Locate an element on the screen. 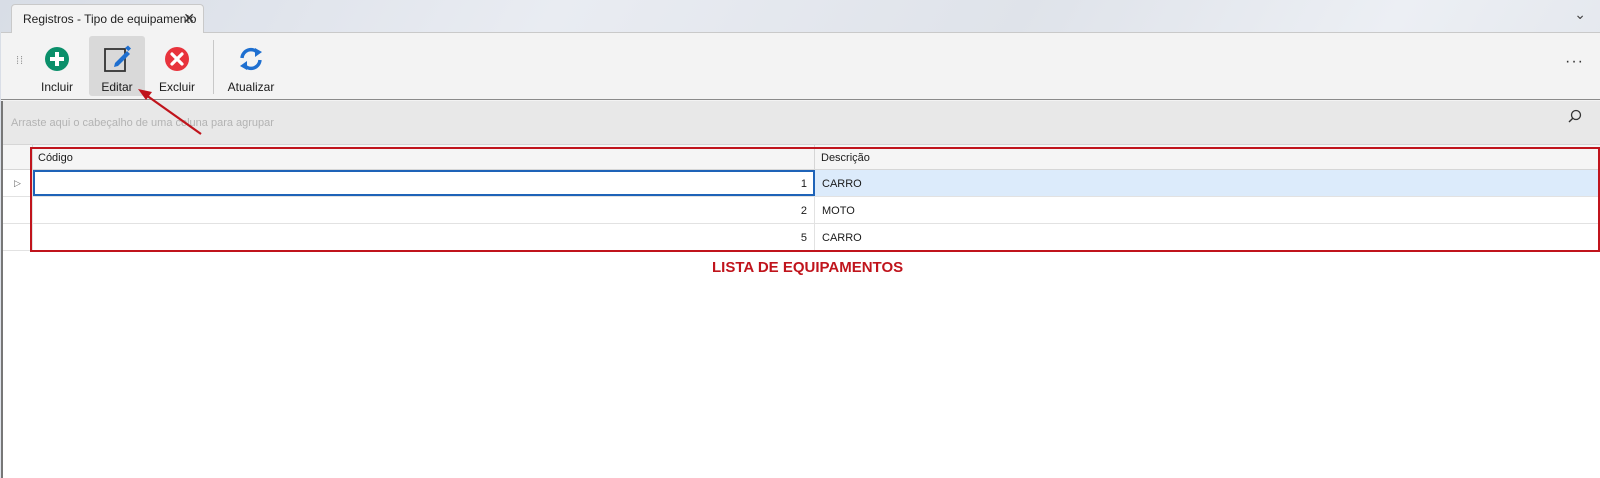 This screenshot has width=1600, height=478. grid-header: Código Descrição is located at coordinates (801, 157).